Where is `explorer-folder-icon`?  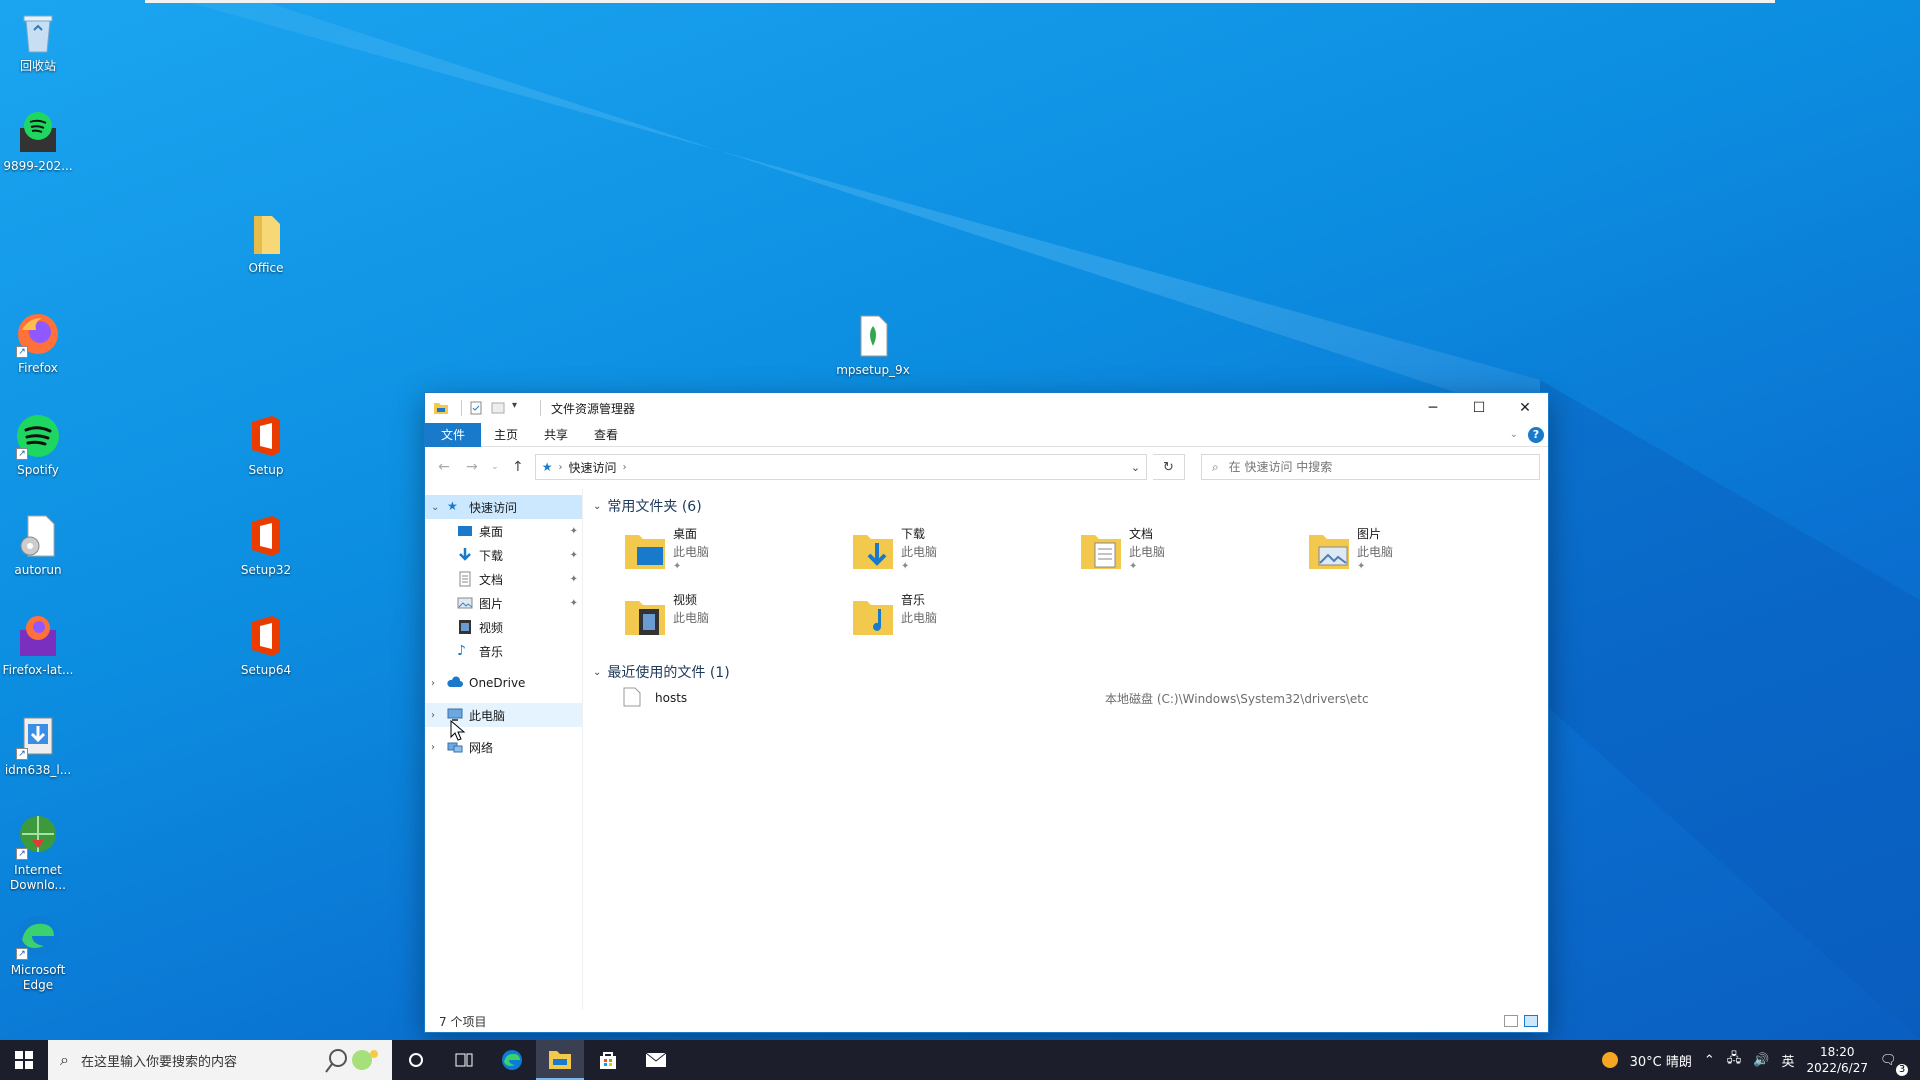
explorer-folder-icon is located at coordinates (441, 408).